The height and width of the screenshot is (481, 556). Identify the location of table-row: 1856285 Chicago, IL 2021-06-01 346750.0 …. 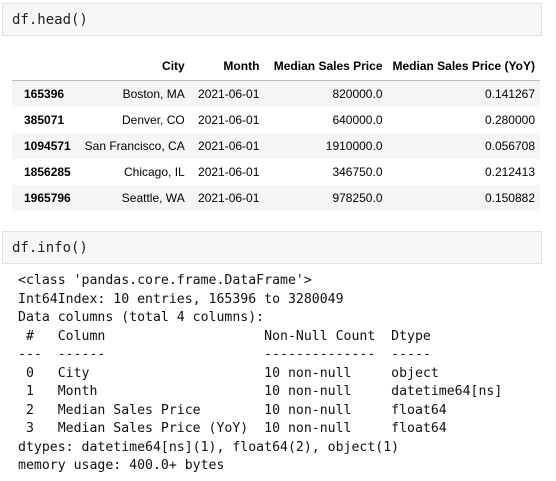
(276, 172).